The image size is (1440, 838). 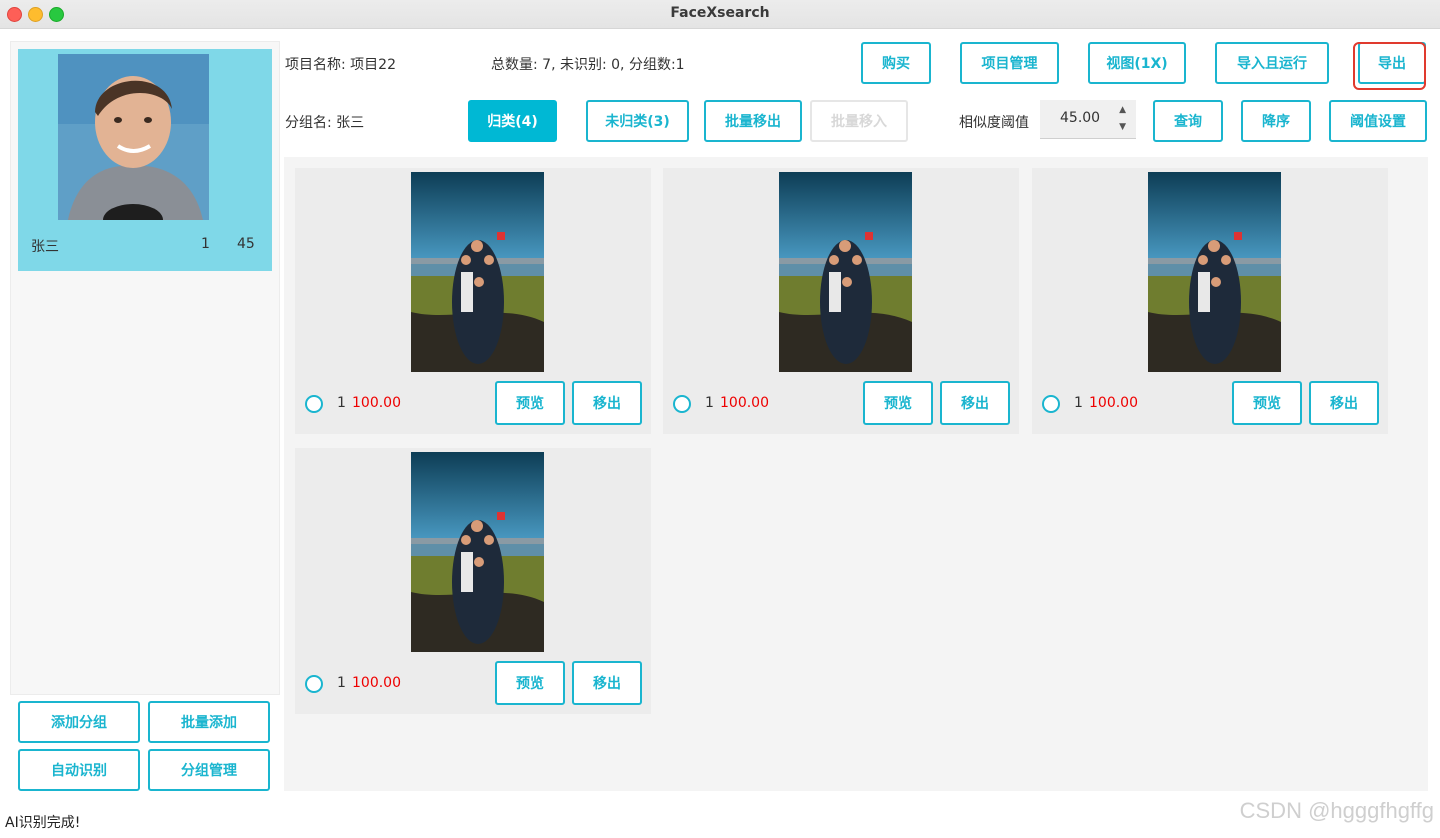 I want to click on watermark-text: CSDN @hgggfhgffg, so click(x=1336, y=810).